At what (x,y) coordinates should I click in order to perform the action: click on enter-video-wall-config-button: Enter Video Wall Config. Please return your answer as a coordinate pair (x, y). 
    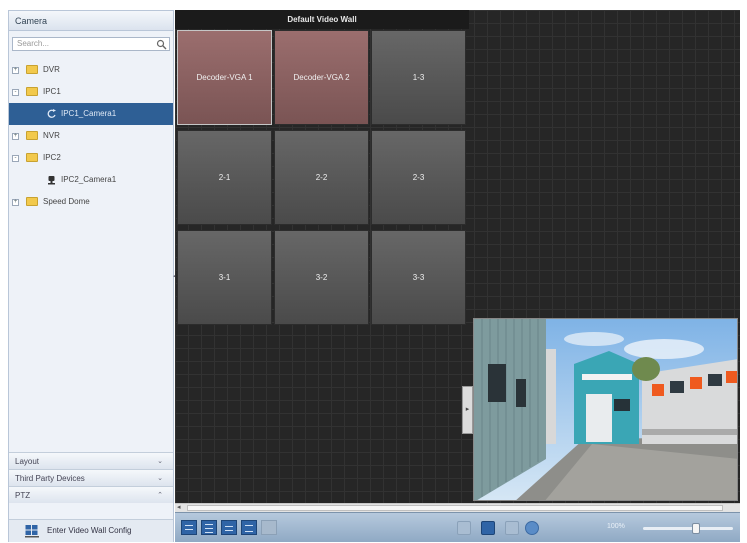
    Looking at the image, I should click on (91, 530).